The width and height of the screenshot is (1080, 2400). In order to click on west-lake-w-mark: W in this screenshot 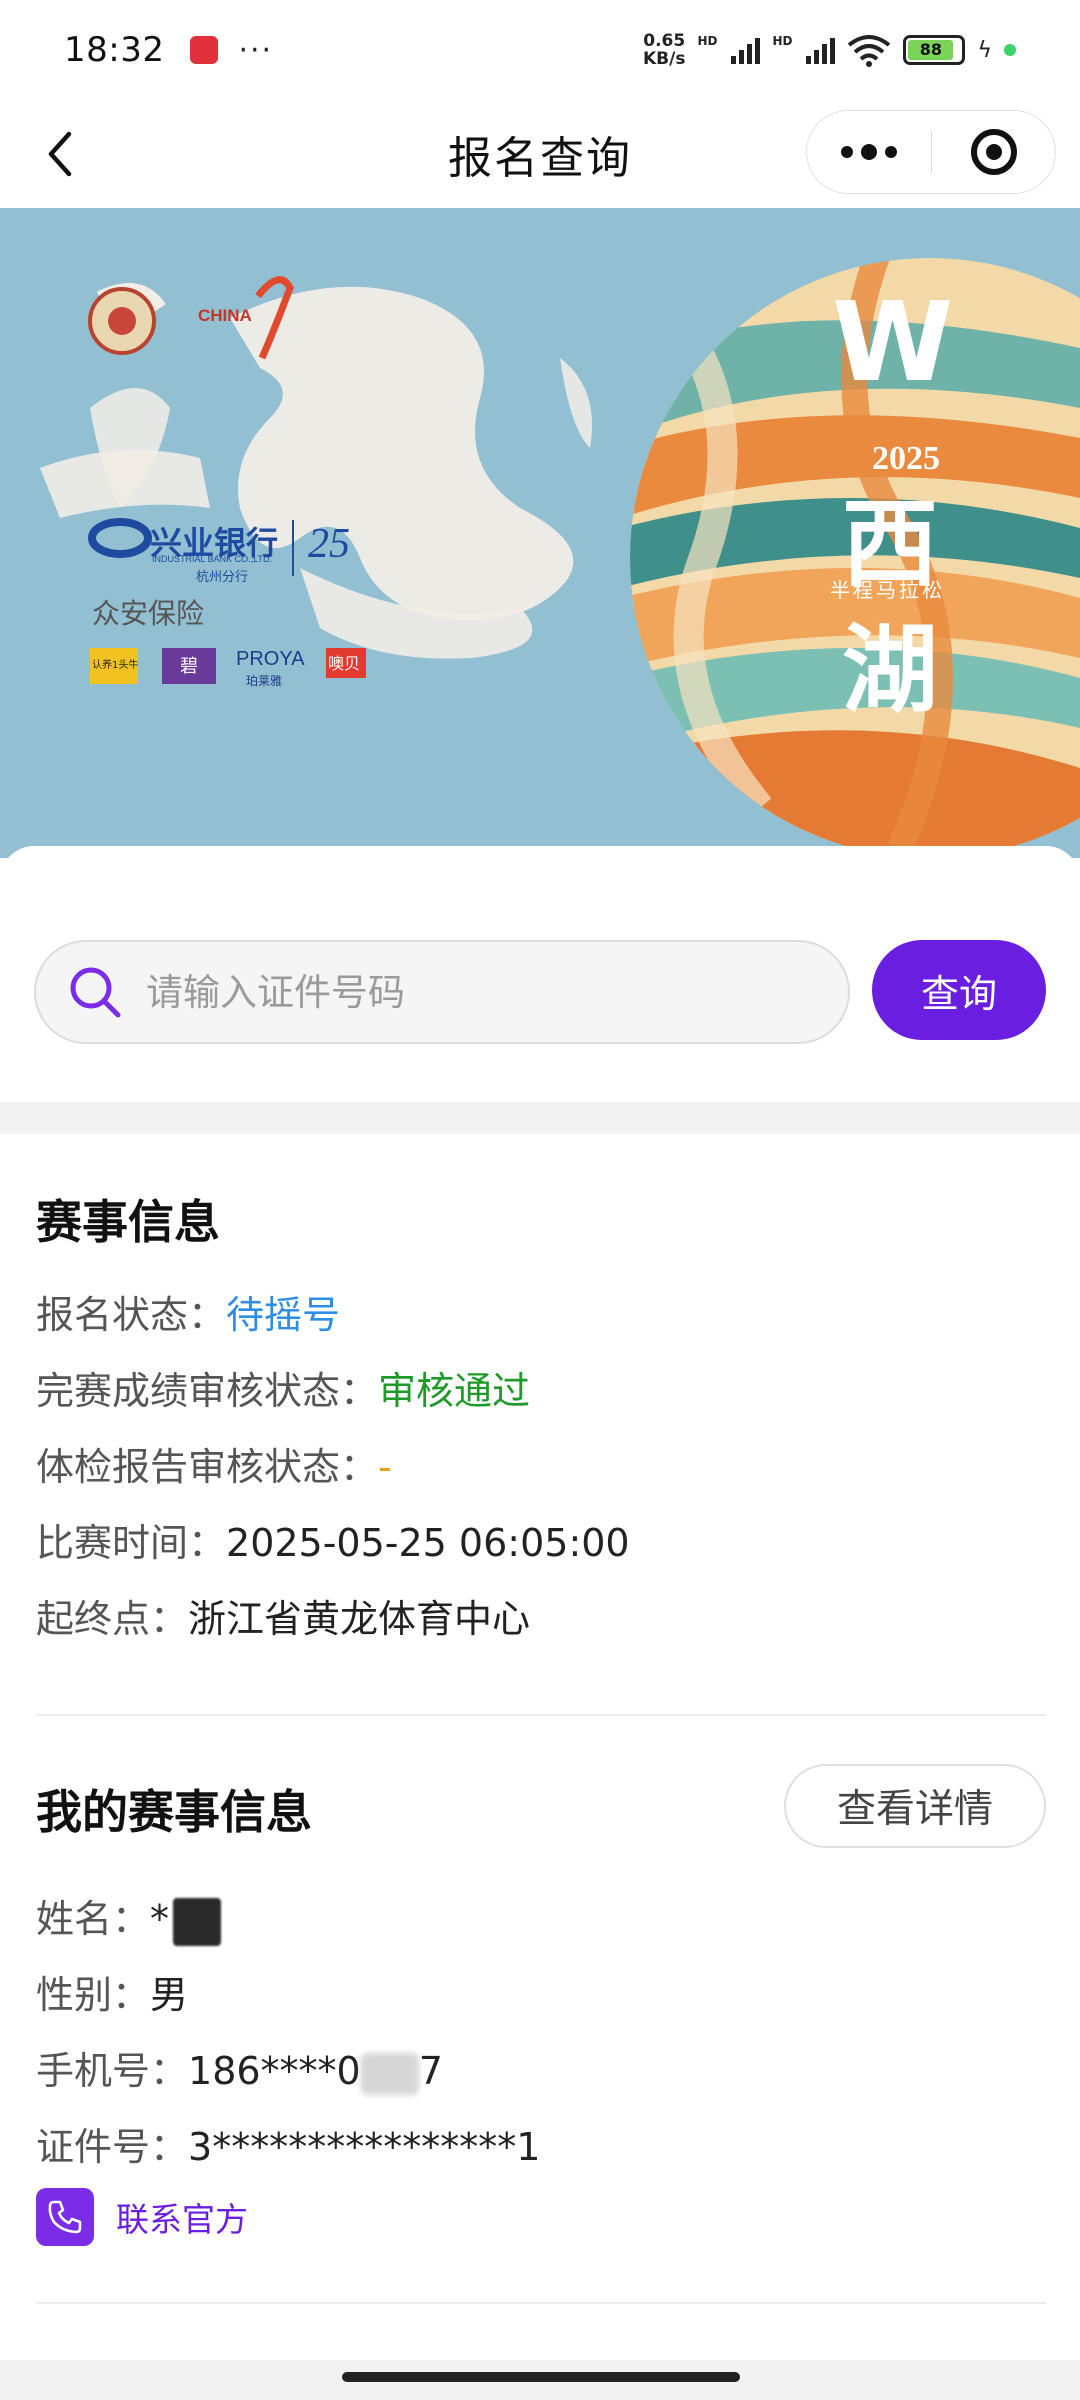, I will do `click(893, 342)`.